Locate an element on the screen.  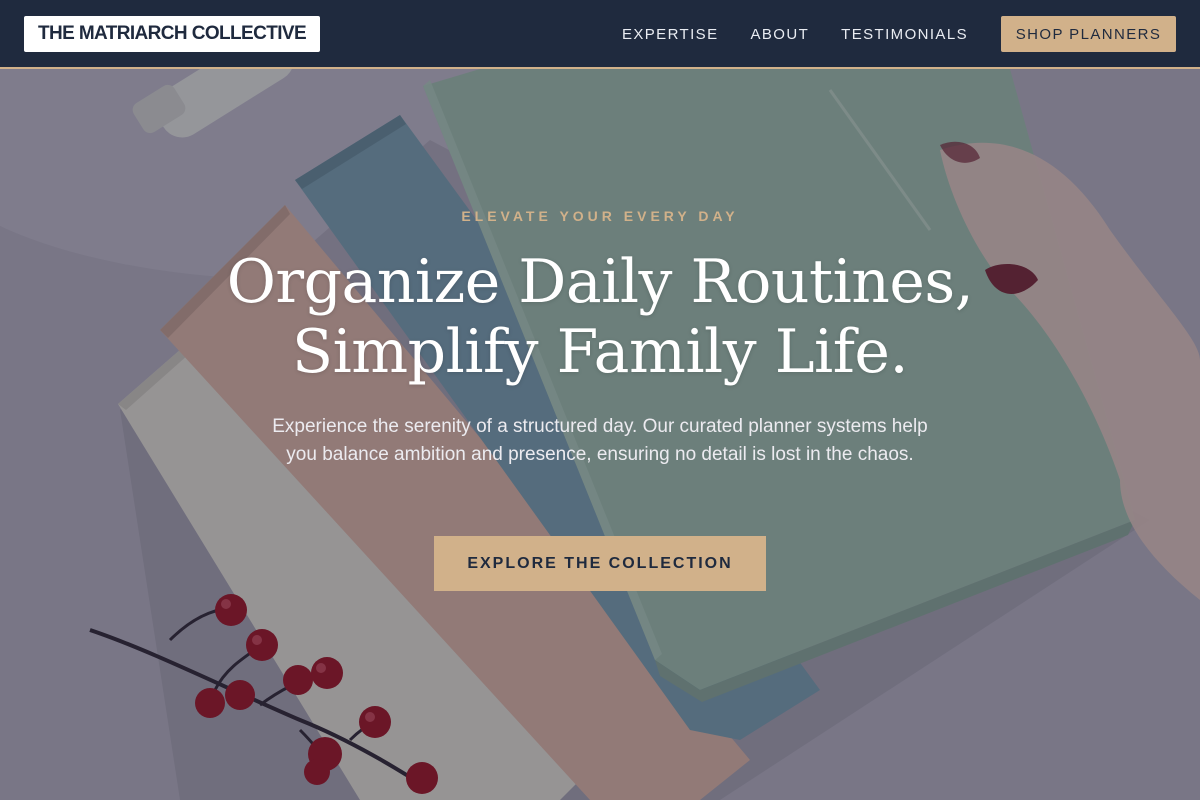
nav-link-testimonials: TESTIMONIALS is located at coordinates (904, 34).